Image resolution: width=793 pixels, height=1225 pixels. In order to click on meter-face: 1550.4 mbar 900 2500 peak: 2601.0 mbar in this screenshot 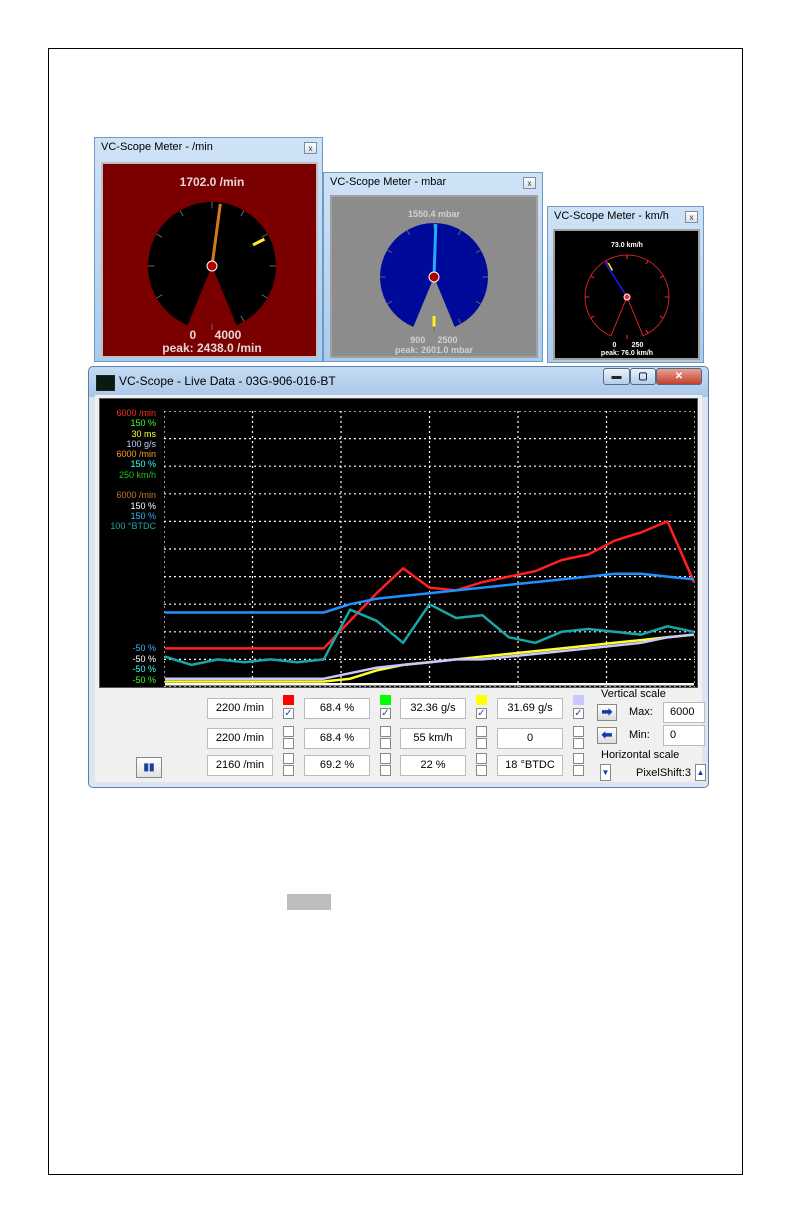, I will do `click(434, 276)`.